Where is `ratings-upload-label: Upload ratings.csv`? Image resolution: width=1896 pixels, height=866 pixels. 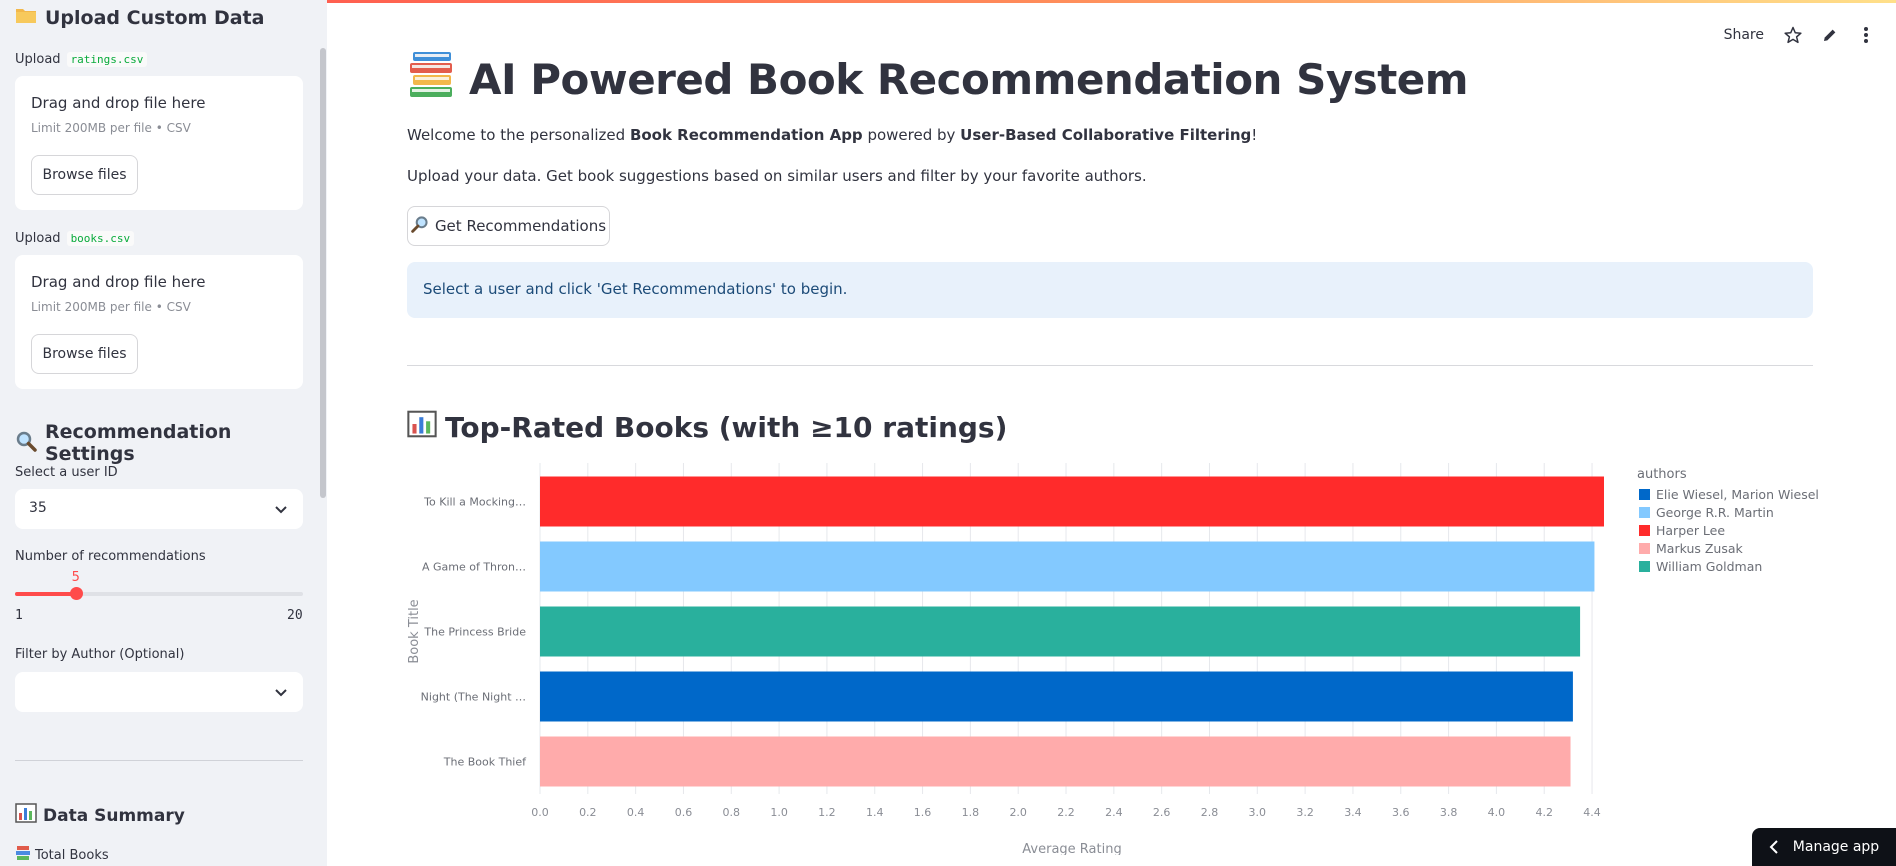 ratings-upload-label: Upload ratings.csv is located at coordinates (81, 59).